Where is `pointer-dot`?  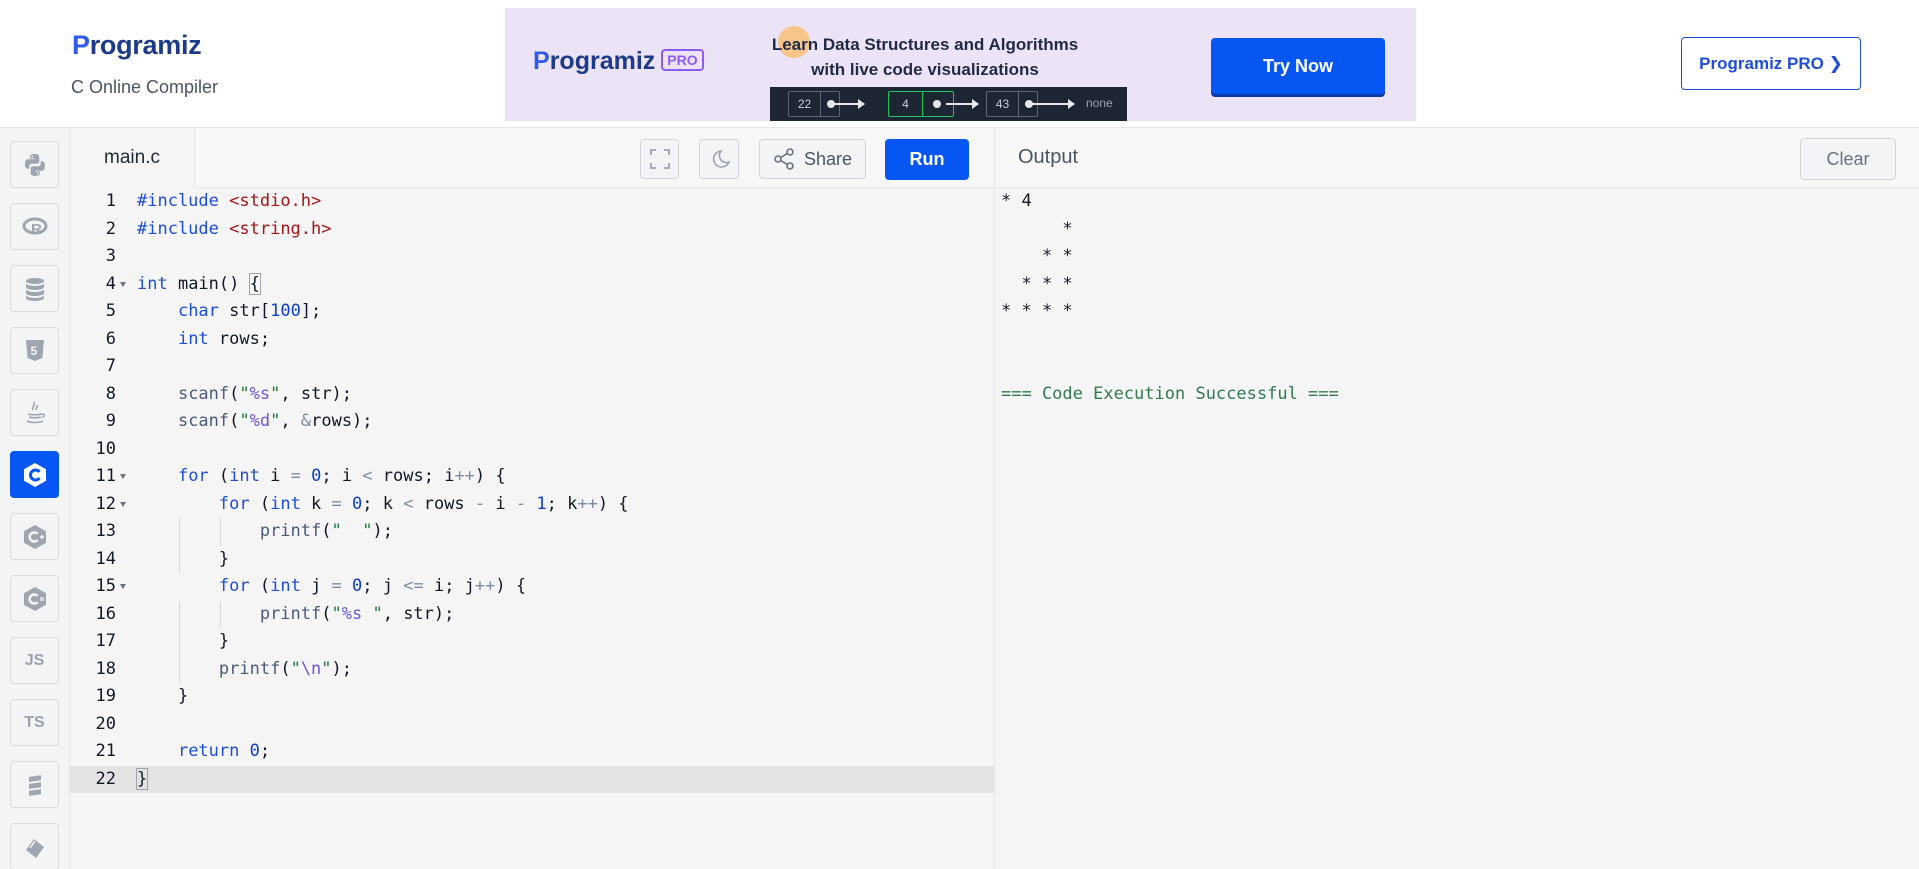 pointer-dot is located at coordinates (937, 104).